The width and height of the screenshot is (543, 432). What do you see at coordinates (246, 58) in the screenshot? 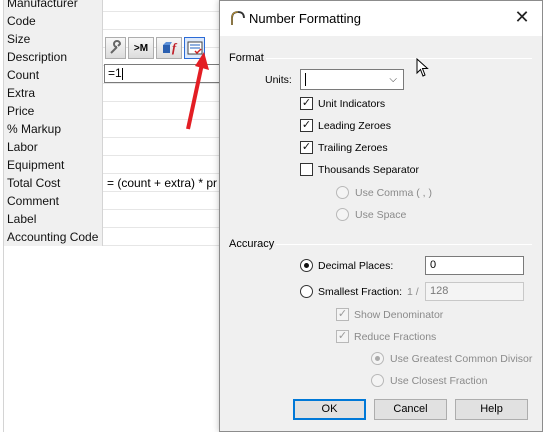
I see `format-group-label: Format` at bounding box center [246, 58].